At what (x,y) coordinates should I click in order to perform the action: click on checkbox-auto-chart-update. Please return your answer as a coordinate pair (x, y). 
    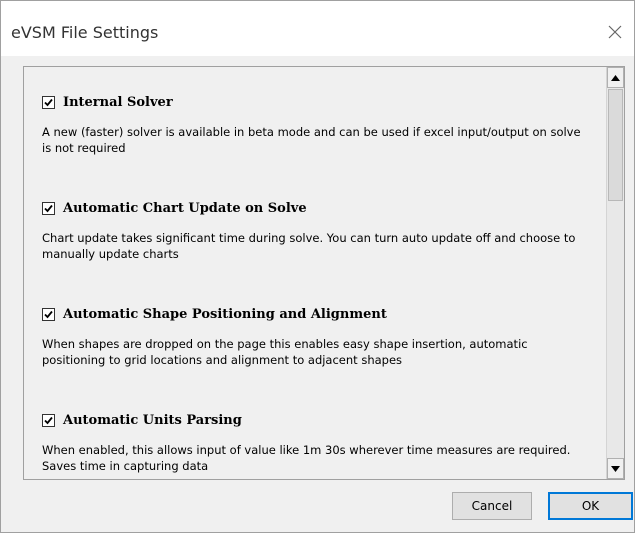
    Looking at the image, I should click on (48, 208).